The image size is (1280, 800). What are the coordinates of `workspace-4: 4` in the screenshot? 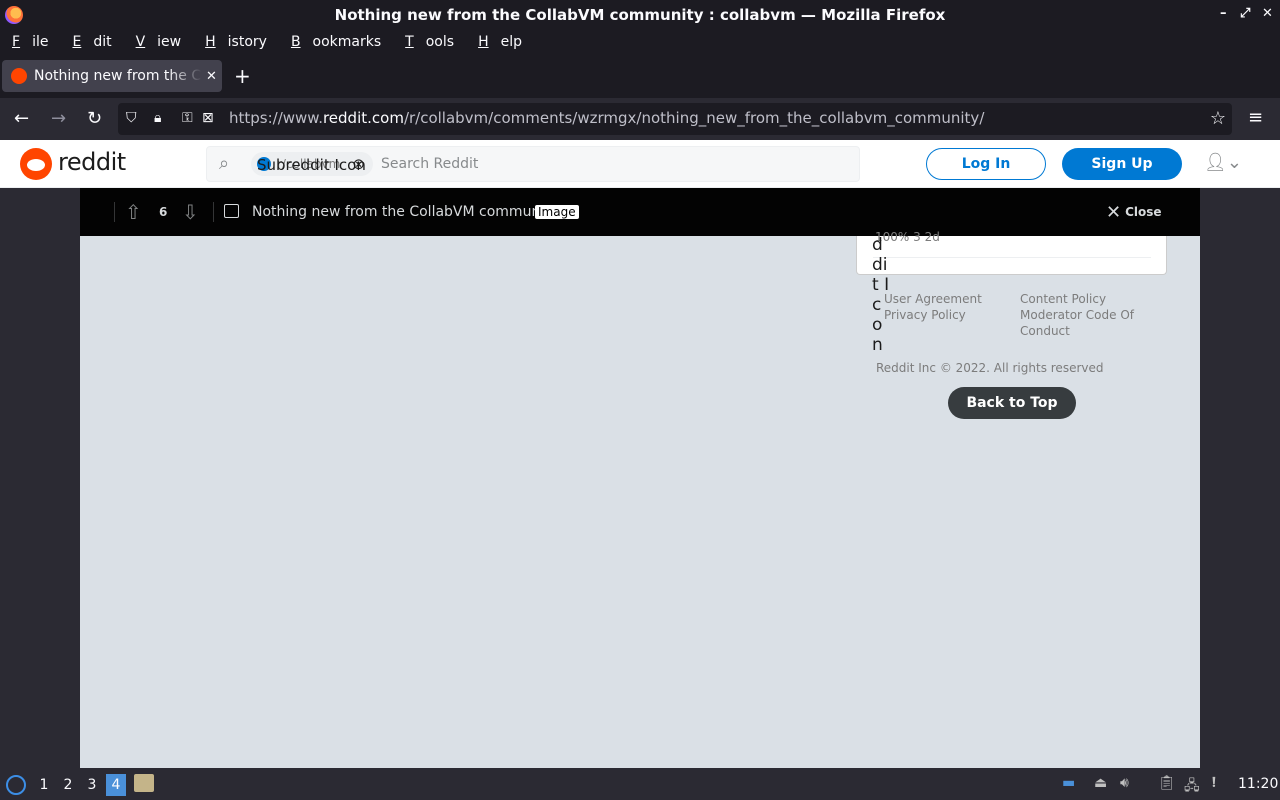 It's located at (116, 785).